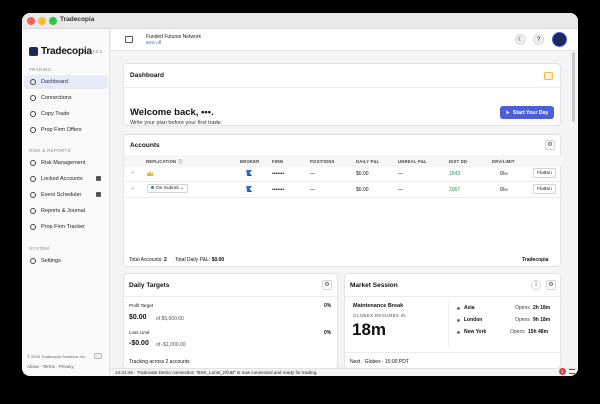  I want to click on sidebar-item-dashboard: Dashboard, so click(66, 82).